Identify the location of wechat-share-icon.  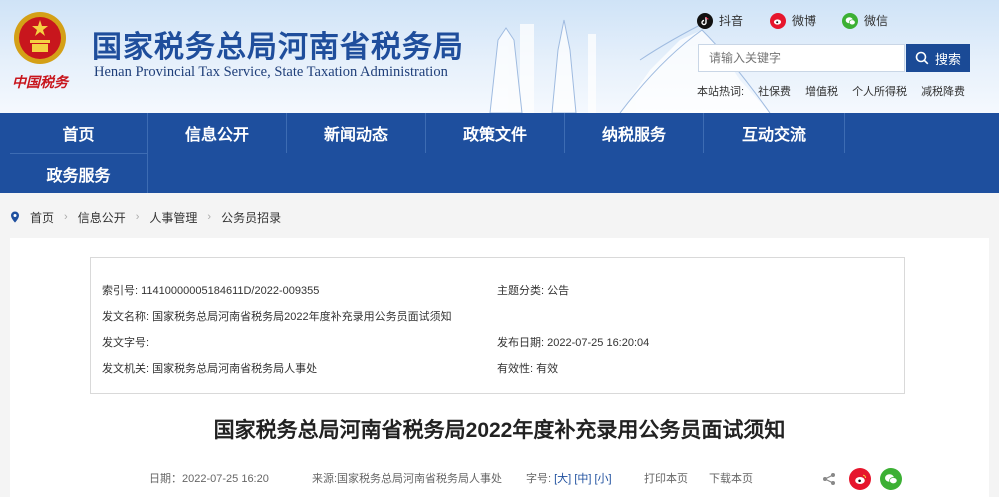
(891, 479).